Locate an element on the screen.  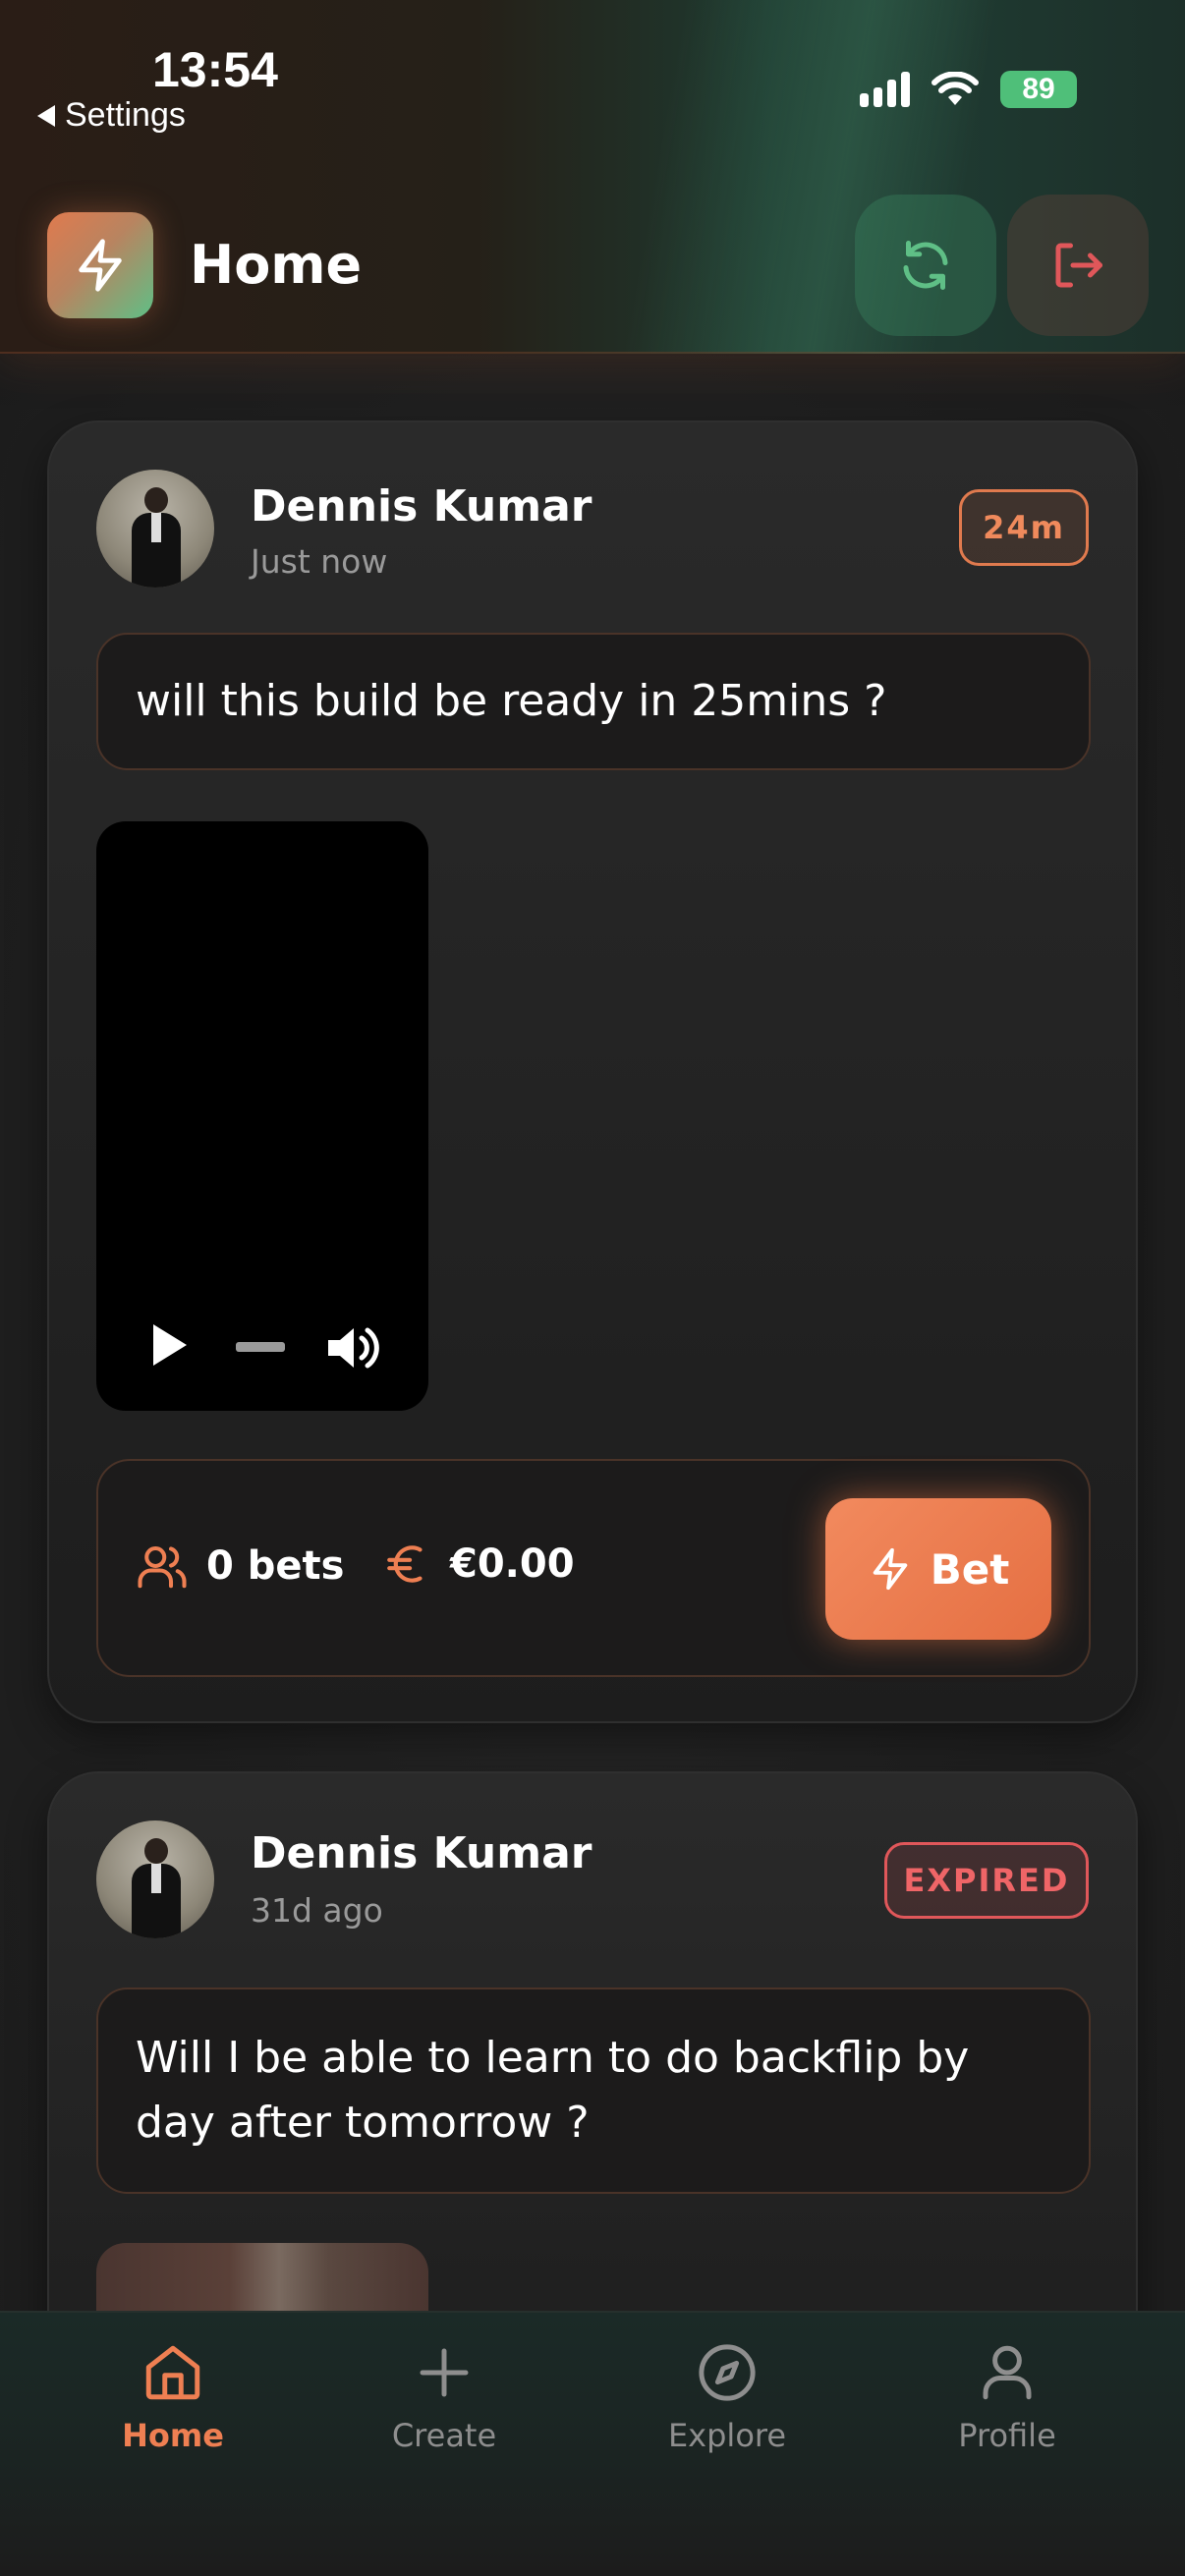
bet-panel: 0 bets €0.00 Bet is located at coordinates (594, 1568).